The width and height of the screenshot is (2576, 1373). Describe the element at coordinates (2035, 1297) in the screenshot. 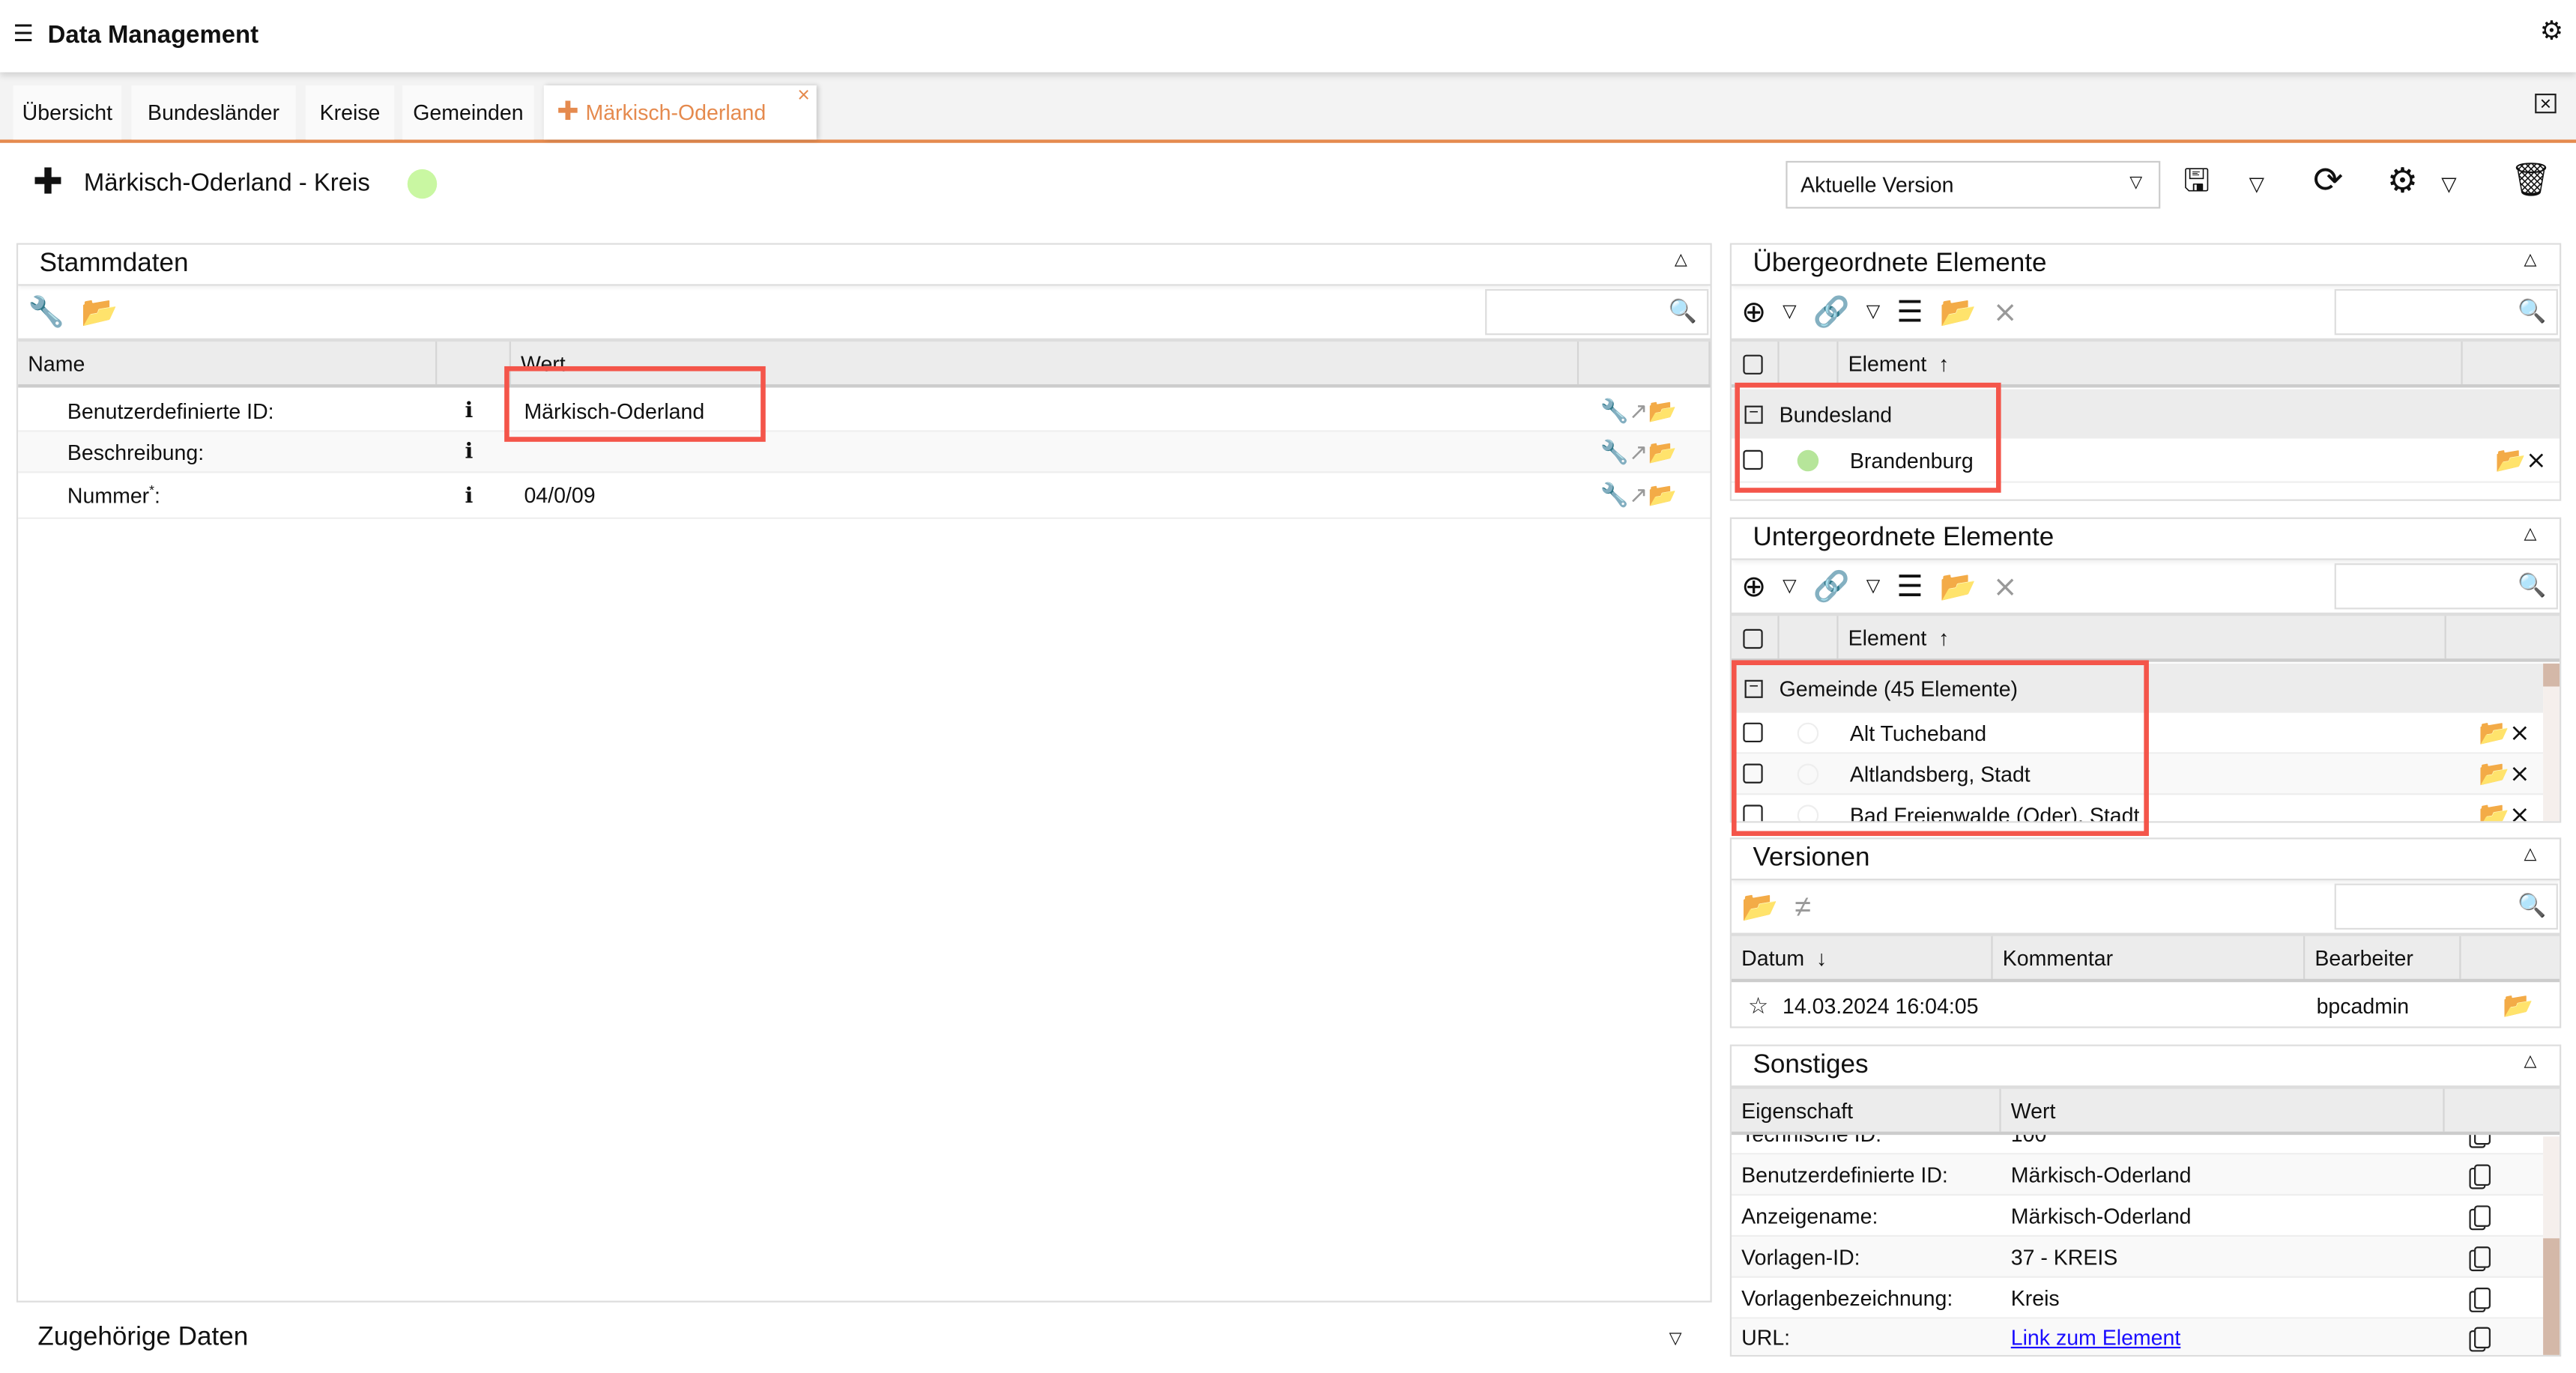

I see `property-value: Kreis` at that location.